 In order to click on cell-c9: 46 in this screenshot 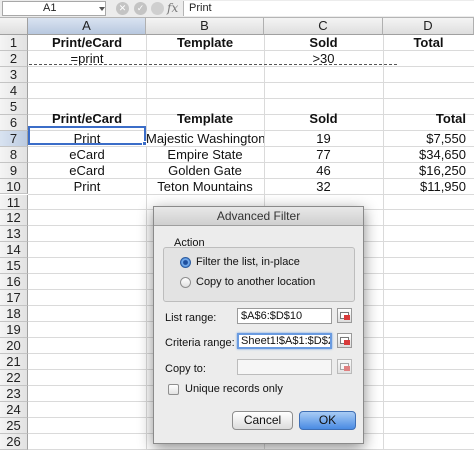, I will do `click(323, 171)`.